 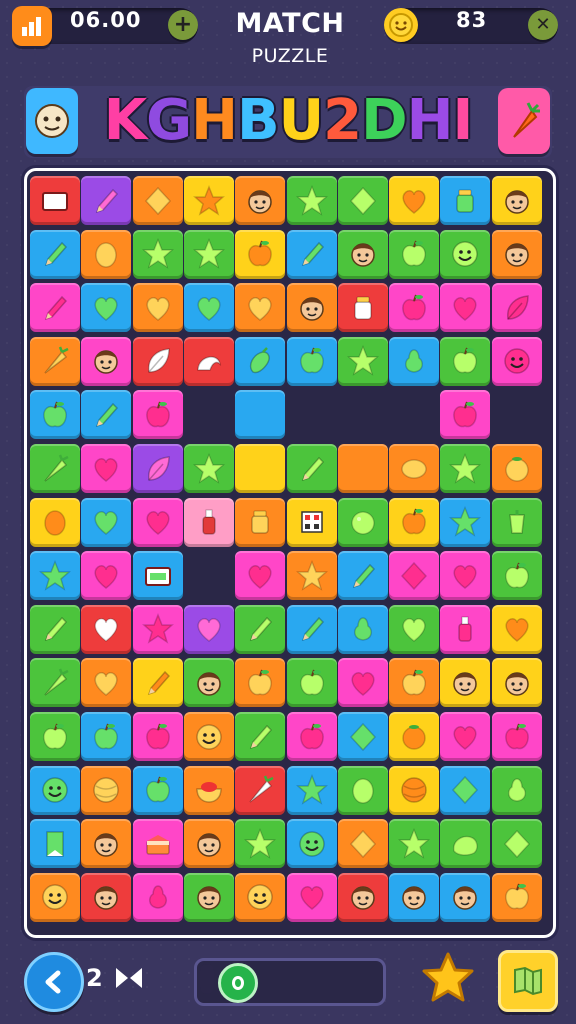 I want to click on tile-lemon, so click(x=414, y=468).